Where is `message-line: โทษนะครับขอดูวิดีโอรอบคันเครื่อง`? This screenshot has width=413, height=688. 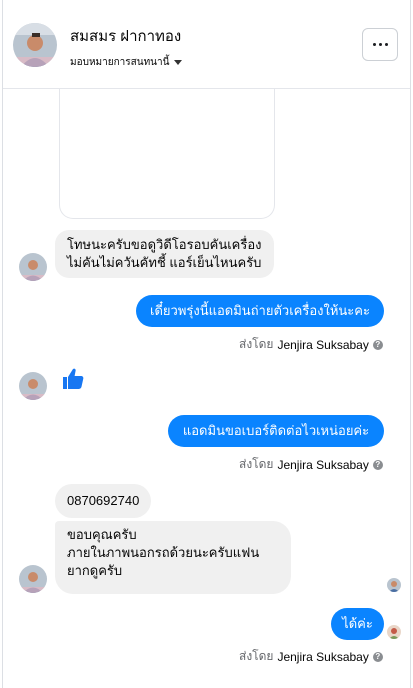
message-line: โทษนะครับขอดูวิดีโอรอบคันเครื่อง is located at coordinates (164, 244).